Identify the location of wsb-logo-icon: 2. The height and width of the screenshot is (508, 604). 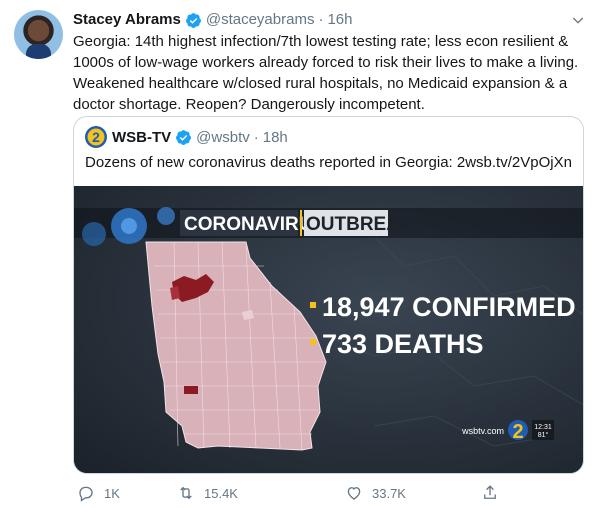
(96, 137).